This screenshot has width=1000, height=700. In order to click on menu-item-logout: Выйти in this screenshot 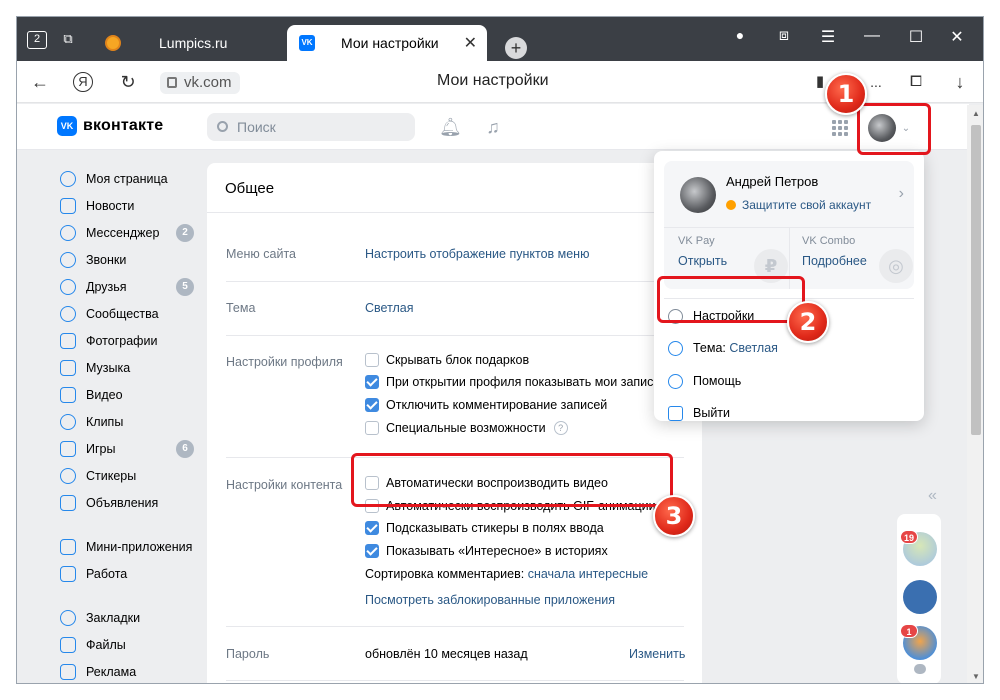, I will do `click(699, 413)`.